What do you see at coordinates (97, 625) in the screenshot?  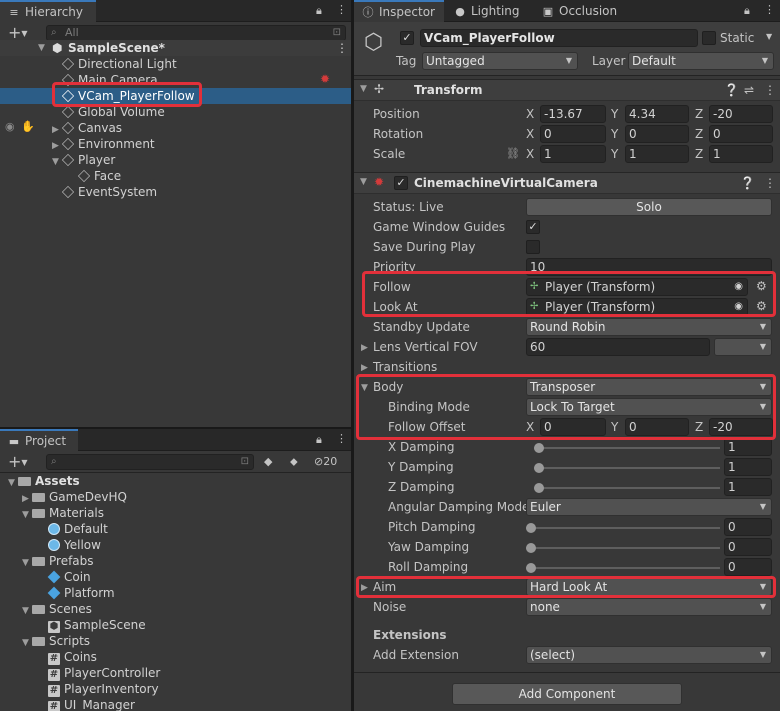 I see `project-item: ⬢ SampleScene` at bounding box center [97, 625].